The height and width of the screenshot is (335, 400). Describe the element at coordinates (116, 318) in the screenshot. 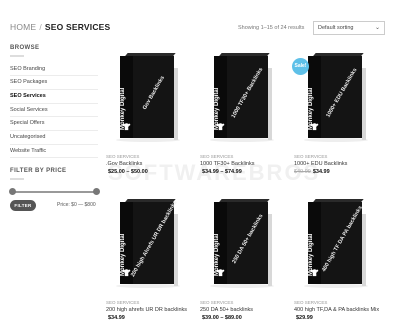

I see `product-price: $34.99` at that location.